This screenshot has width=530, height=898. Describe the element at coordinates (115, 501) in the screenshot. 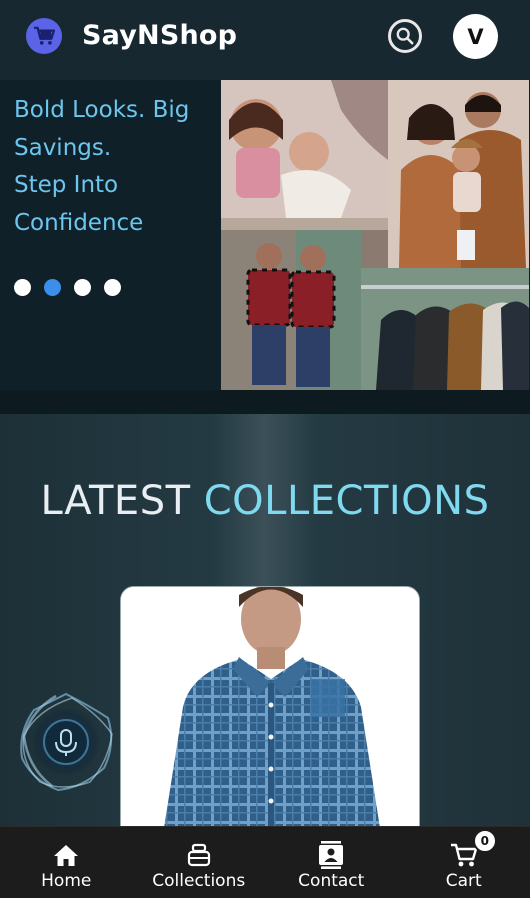

I see `section-title-part1: LATEST` at that location.